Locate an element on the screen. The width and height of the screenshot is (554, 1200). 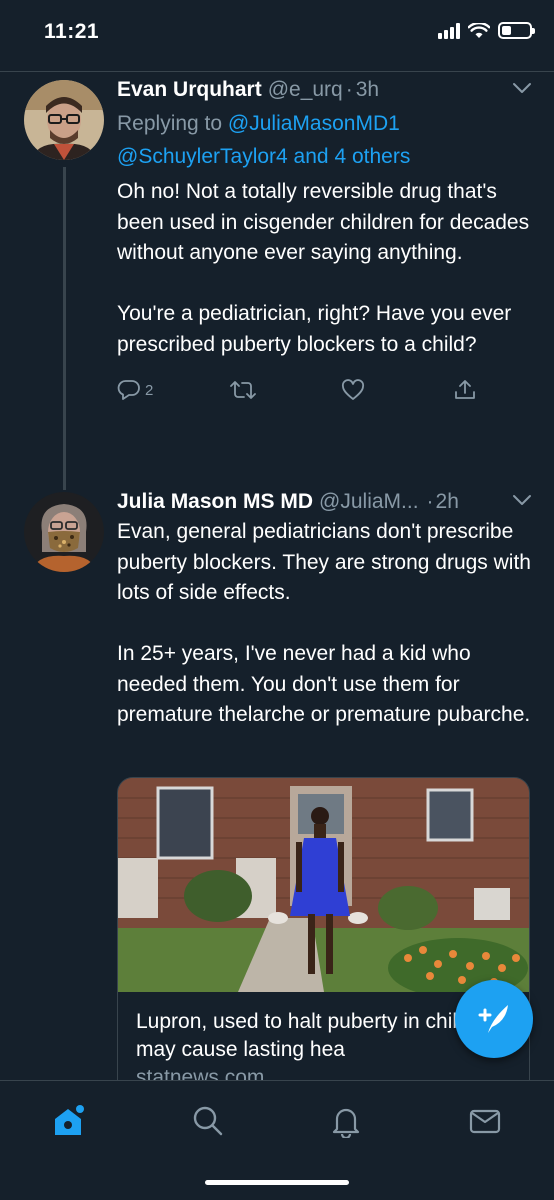
home-indicator is located at coordinates (277, 1182).